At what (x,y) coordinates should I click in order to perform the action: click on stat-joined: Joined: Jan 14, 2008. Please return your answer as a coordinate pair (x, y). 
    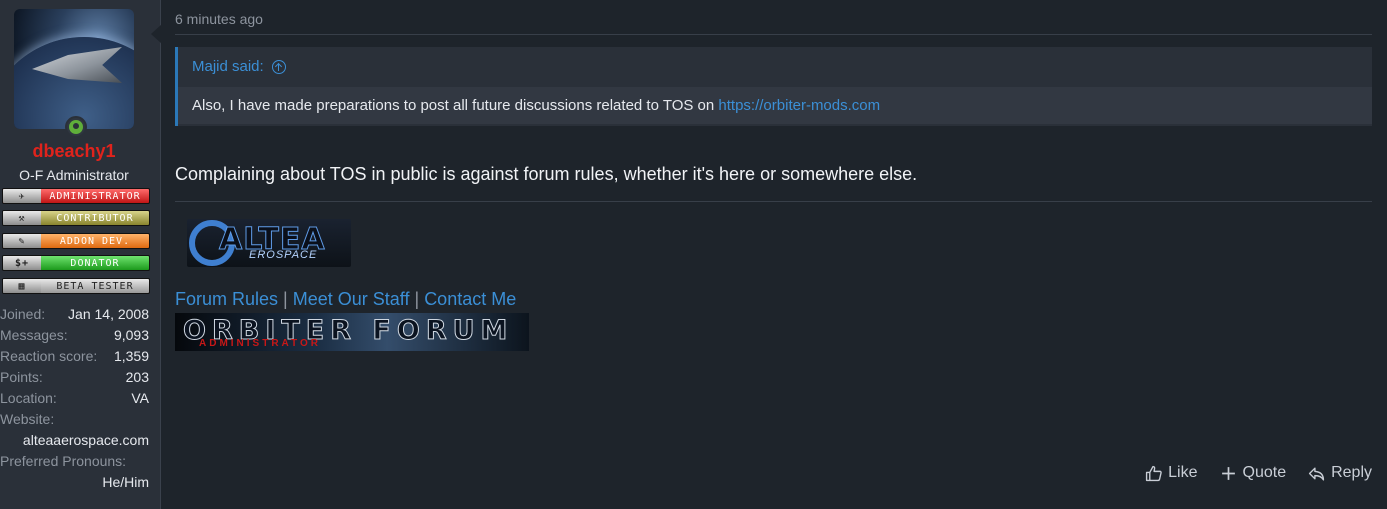
    Looking at the image, I should click on (74, 314).